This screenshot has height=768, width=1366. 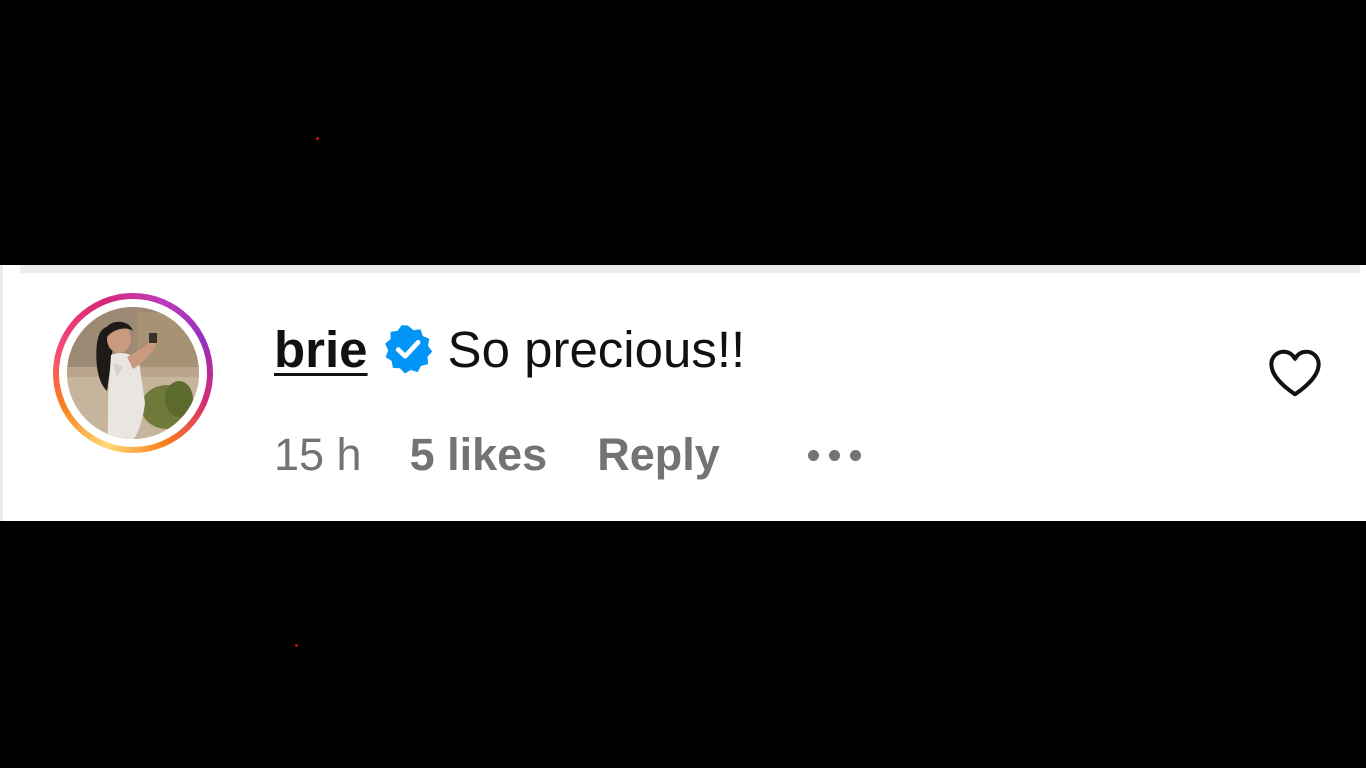 I want to click on story-ring-avatar, so click(x=133, y=373).